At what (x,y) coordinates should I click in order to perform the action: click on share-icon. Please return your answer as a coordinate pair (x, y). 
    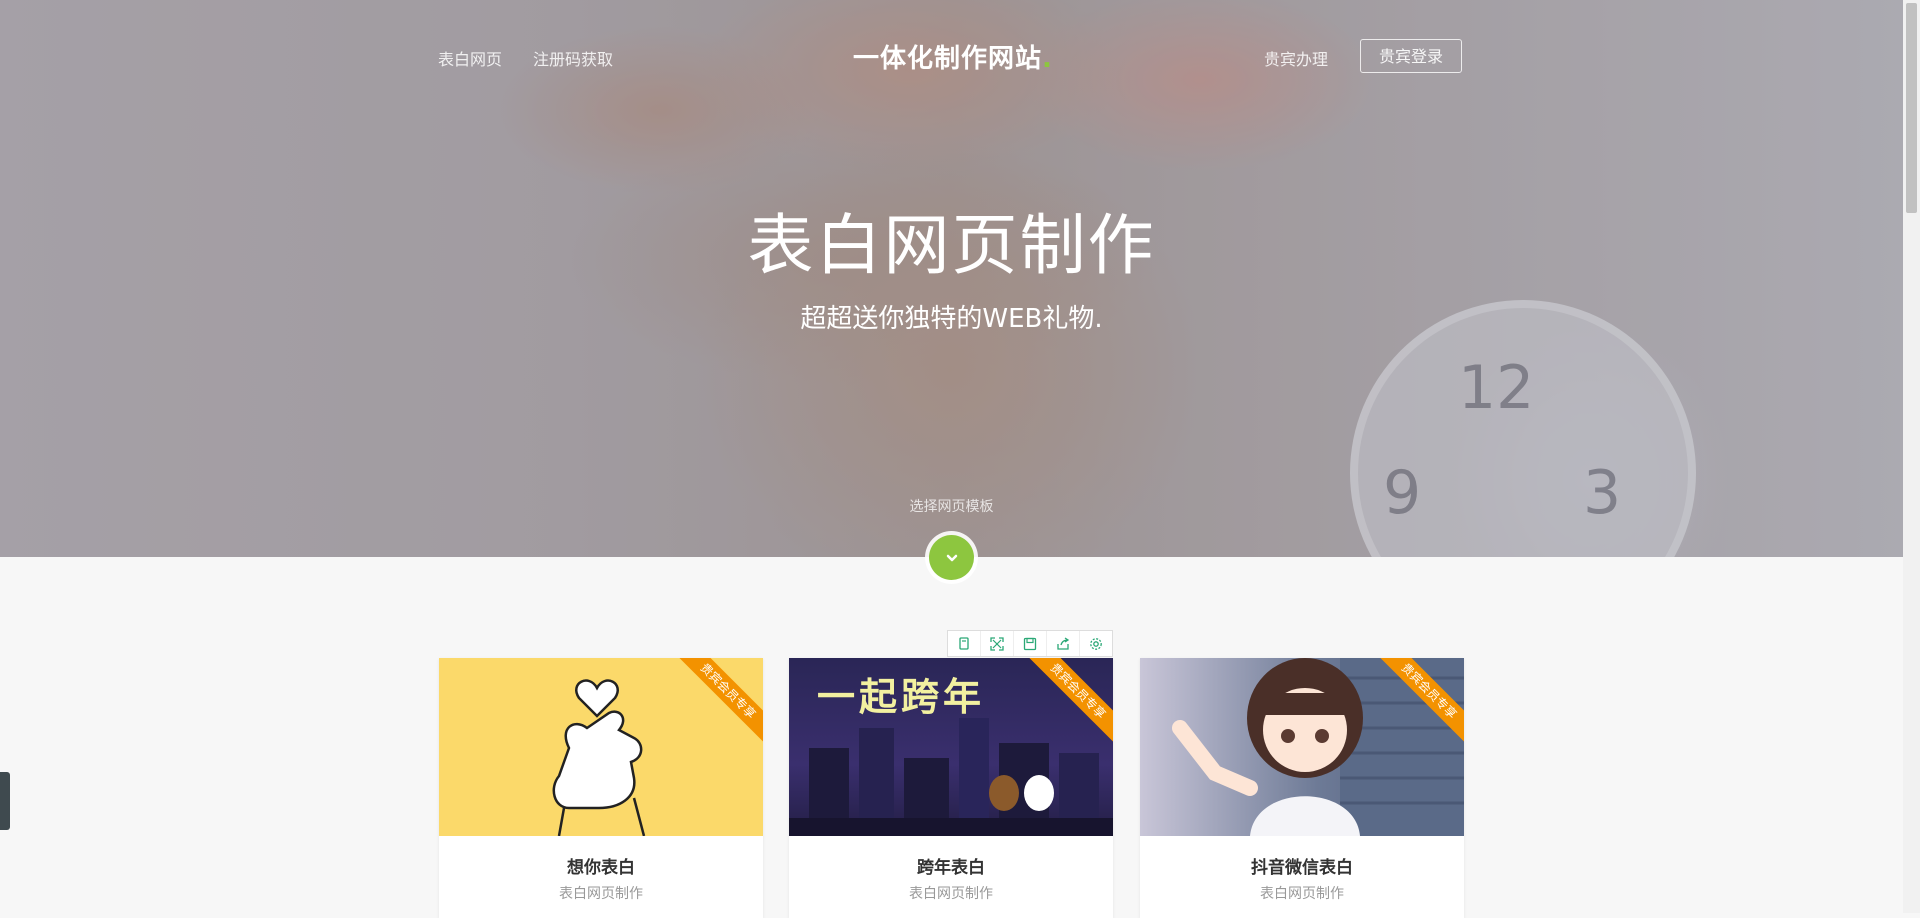
    Looking at the image, I should click on (1063, 643).